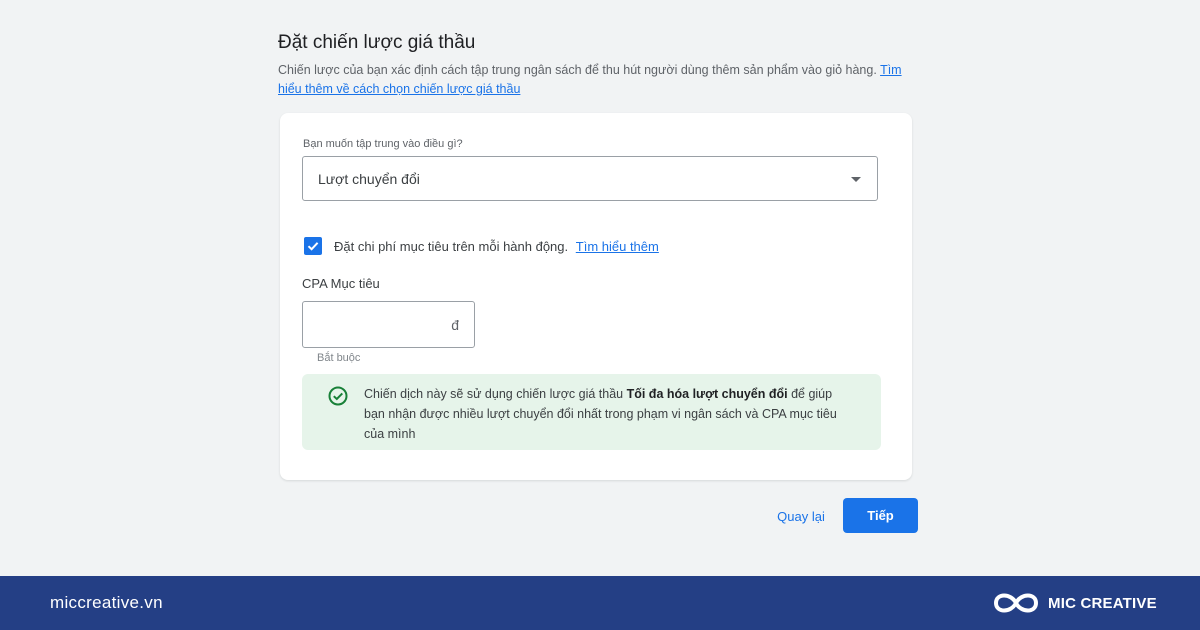 The image size is (1200, 630). I want to click on learn-more-link: Tìm hiểu thêm, so click(617, 246).